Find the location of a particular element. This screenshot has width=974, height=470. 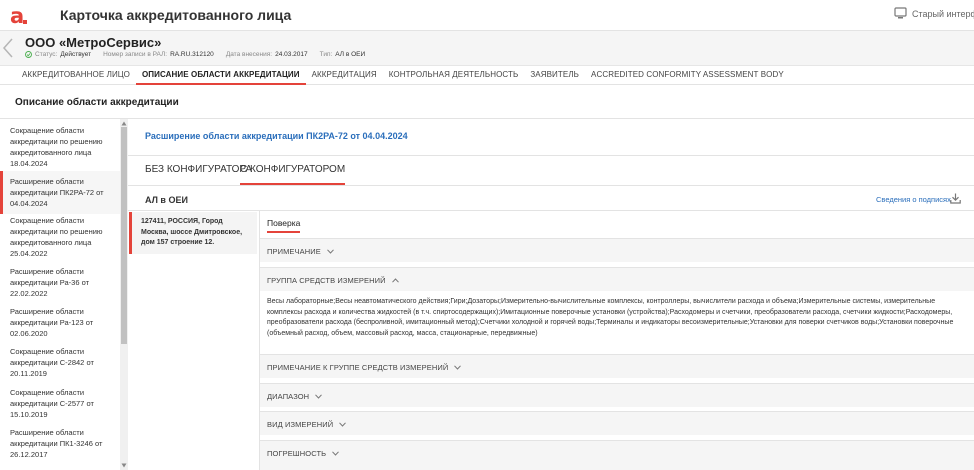

scroll-down-icon is located at coordinates (124, 465).